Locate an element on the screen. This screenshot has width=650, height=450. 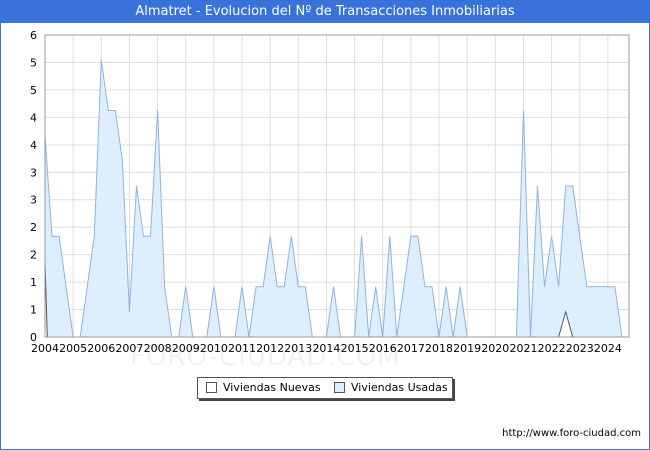
y-tick-label: 6 is located at coordinates (33, 35).